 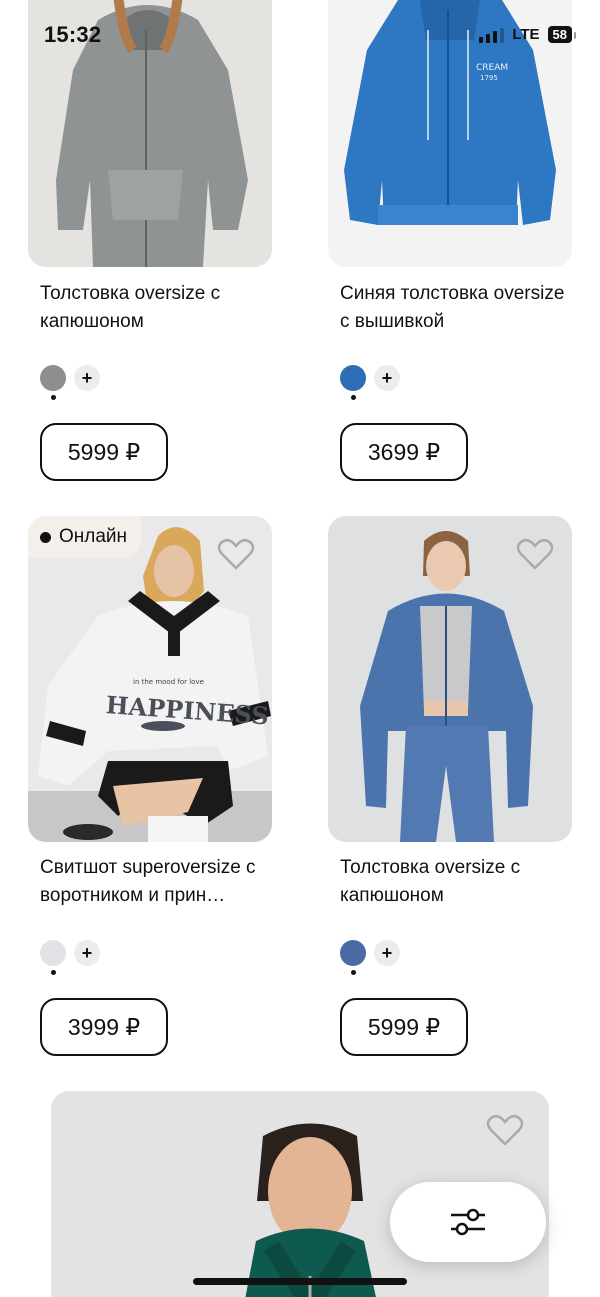 I want to click on status-indicators: LTE 58, so click(x=528, y=34).